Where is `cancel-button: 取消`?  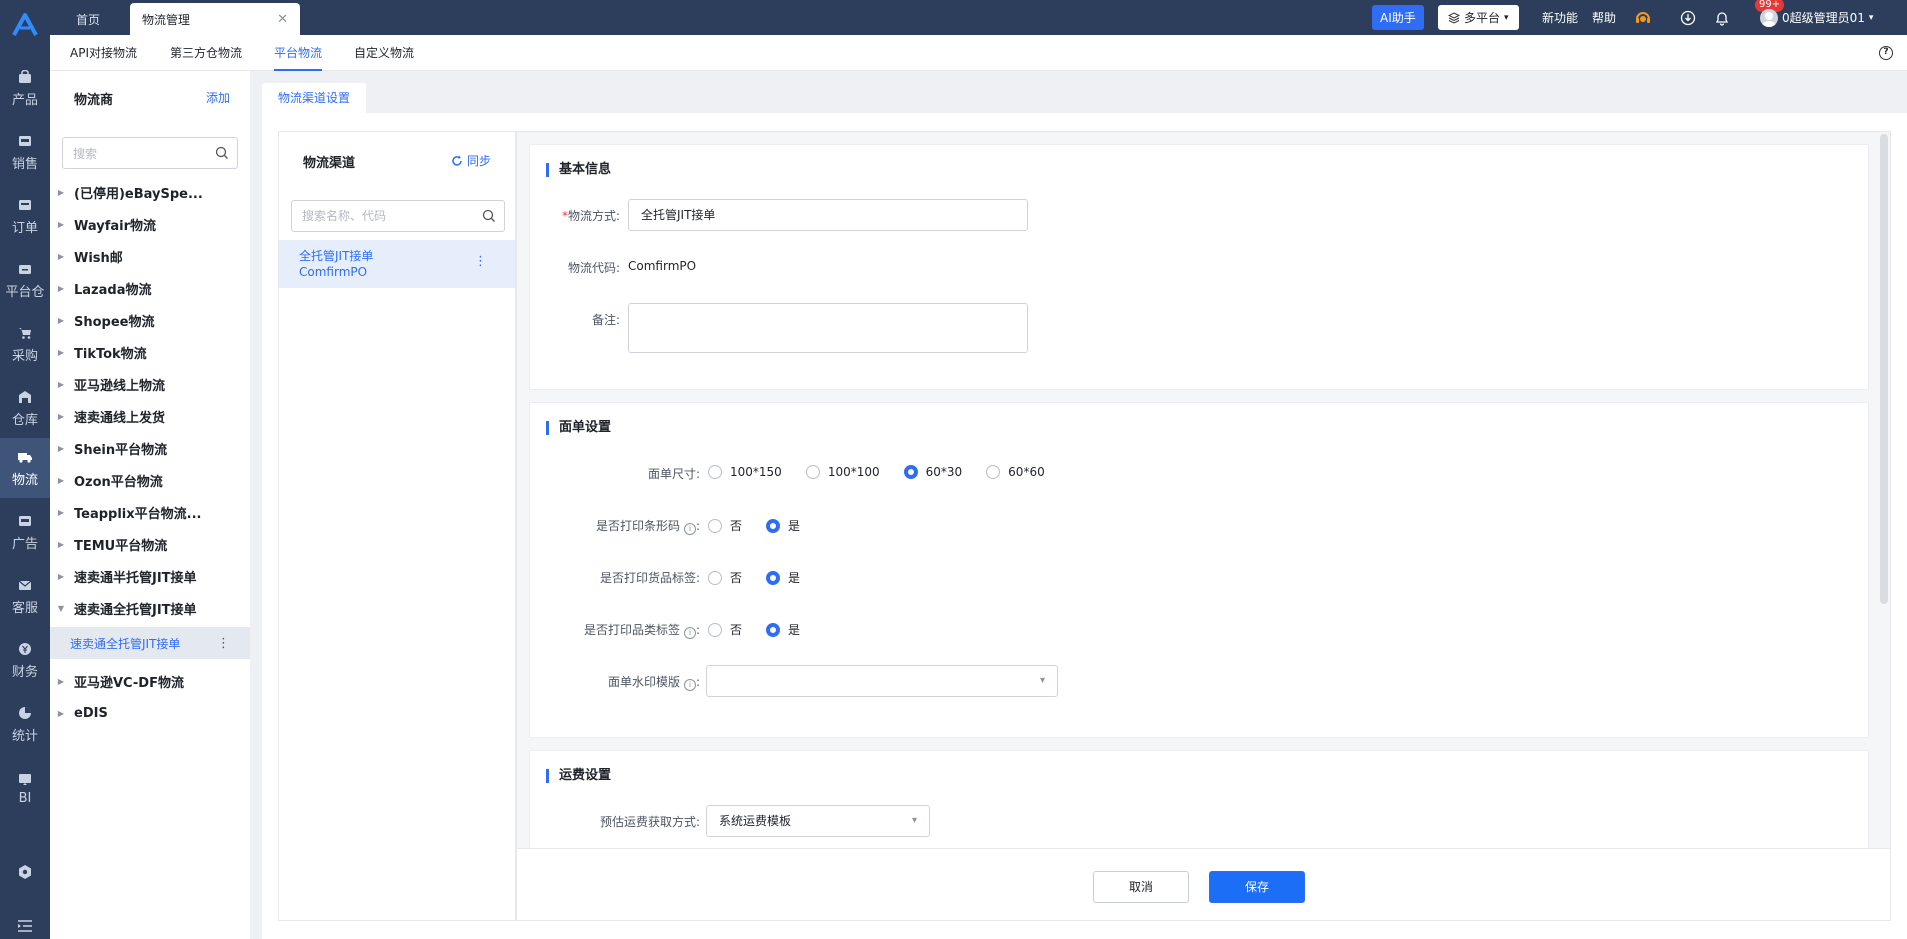
cancel-button: 取消 is located at coordinates (1141, 887).